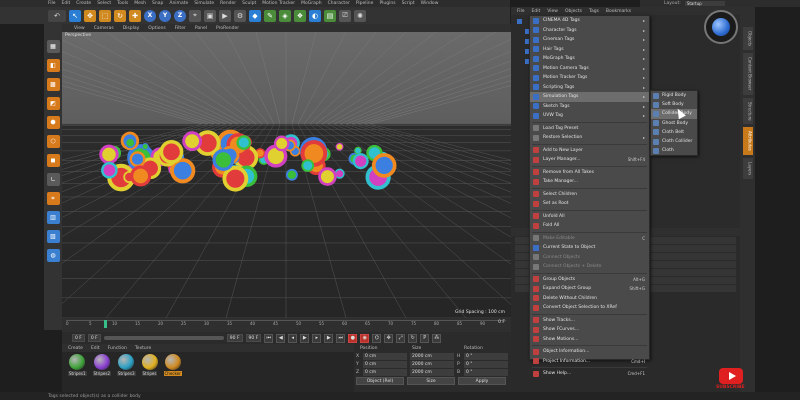  Describe the element at coordinates (315, 15) in the screenshot. I see `deformer-icon: ◐` at that location.